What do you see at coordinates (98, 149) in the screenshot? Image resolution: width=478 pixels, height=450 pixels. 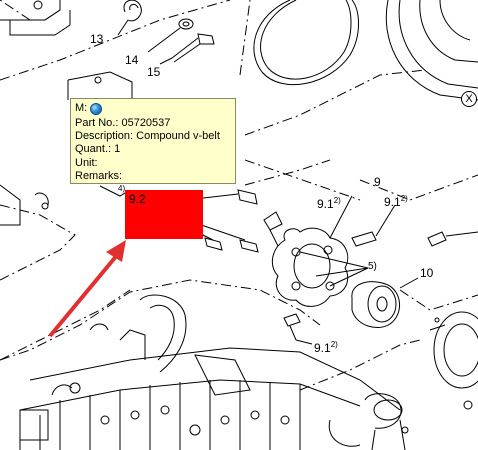 I see `tooltip-quantity: Quant.: 1` at bounding box center [98, 149].